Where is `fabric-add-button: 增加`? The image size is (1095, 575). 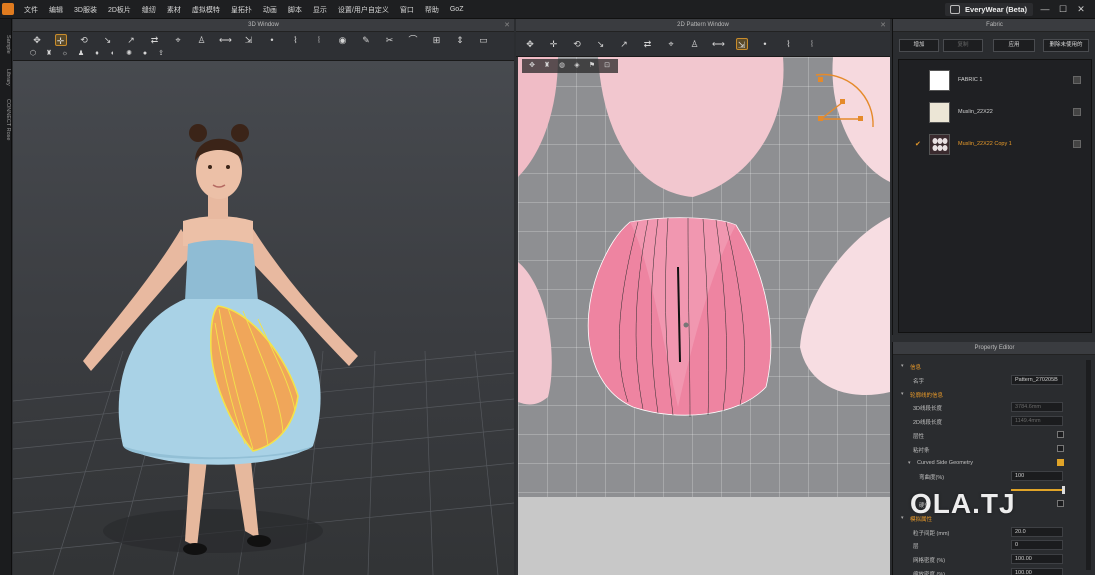 fabric-add-button: 增加 is located at coordinates (919, 45).